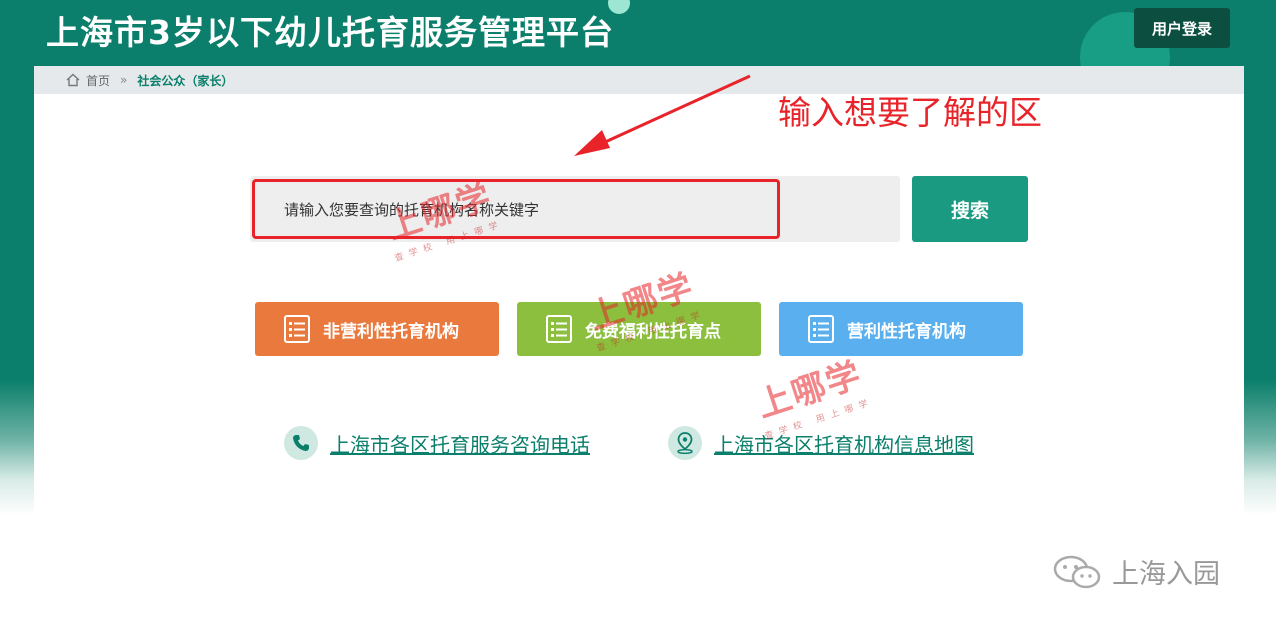 The height and width of the screenshot is (626, 1276). I want to click on category-label: 免费福利性托育点, so click(653, 331).